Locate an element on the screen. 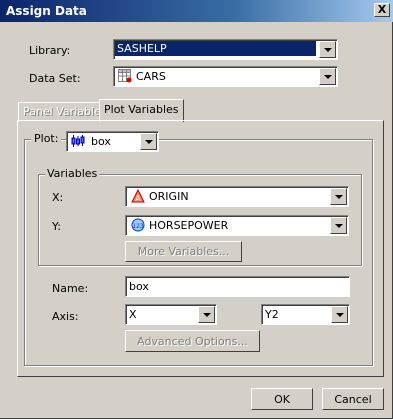 The height and width of the screenshot is (419, 393). name-value: box is located at coordinates (139, 286).